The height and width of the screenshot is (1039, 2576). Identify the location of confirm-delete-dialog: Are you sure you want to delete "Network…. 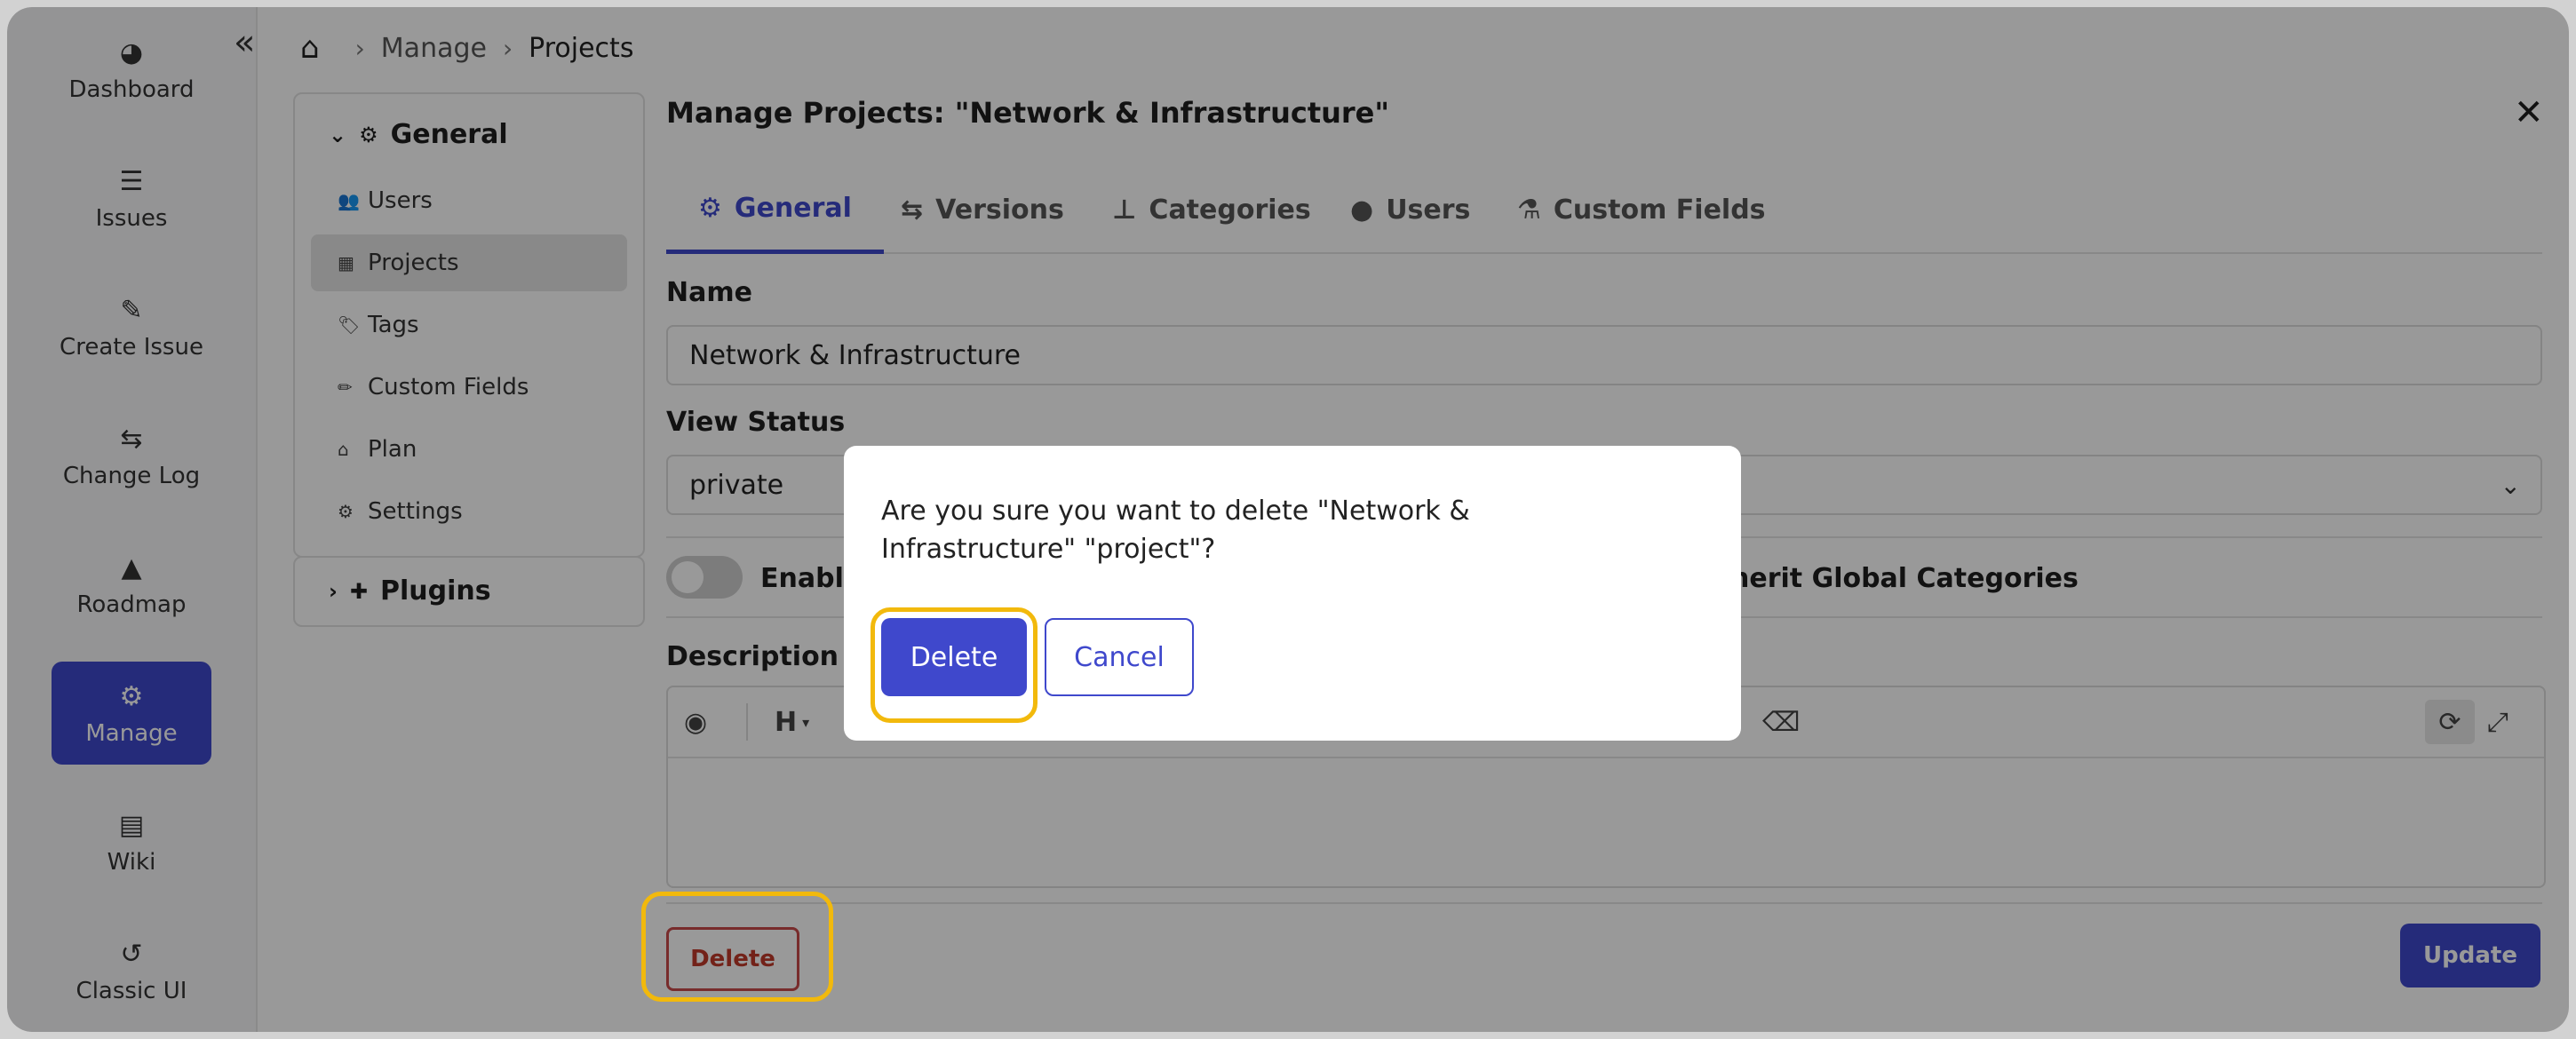
(1292, 593).